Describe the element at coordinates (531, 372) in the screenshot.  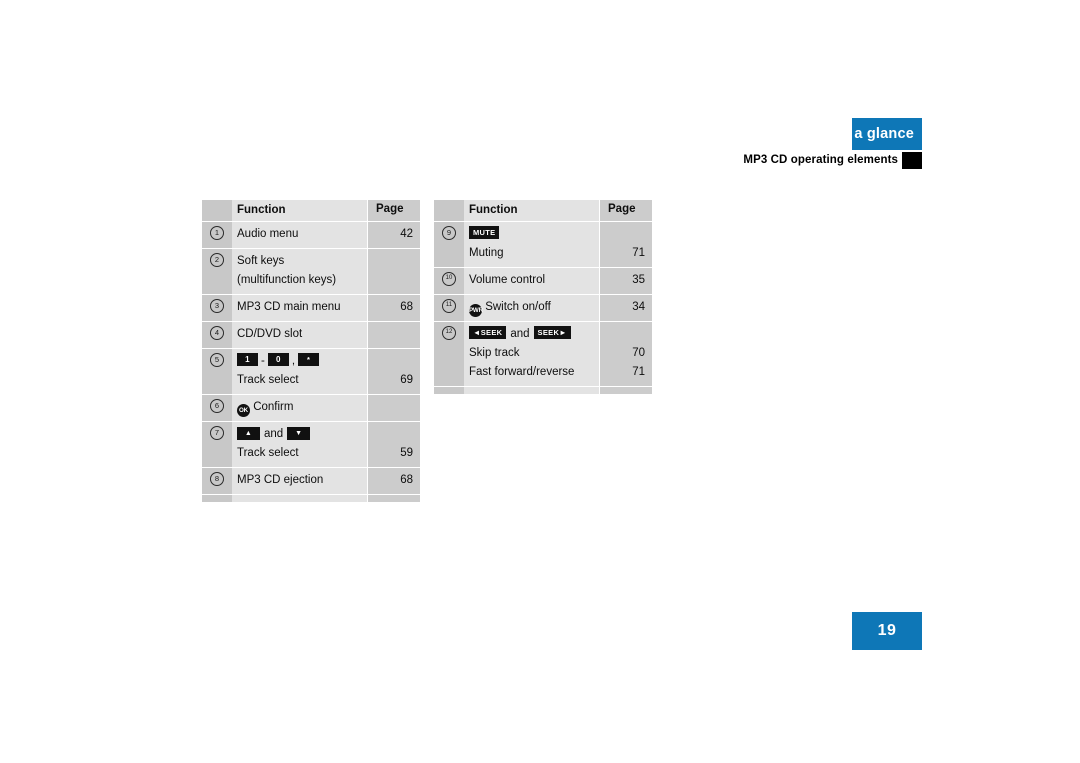
I see `function-line: Fast forward/reverse` at that location.